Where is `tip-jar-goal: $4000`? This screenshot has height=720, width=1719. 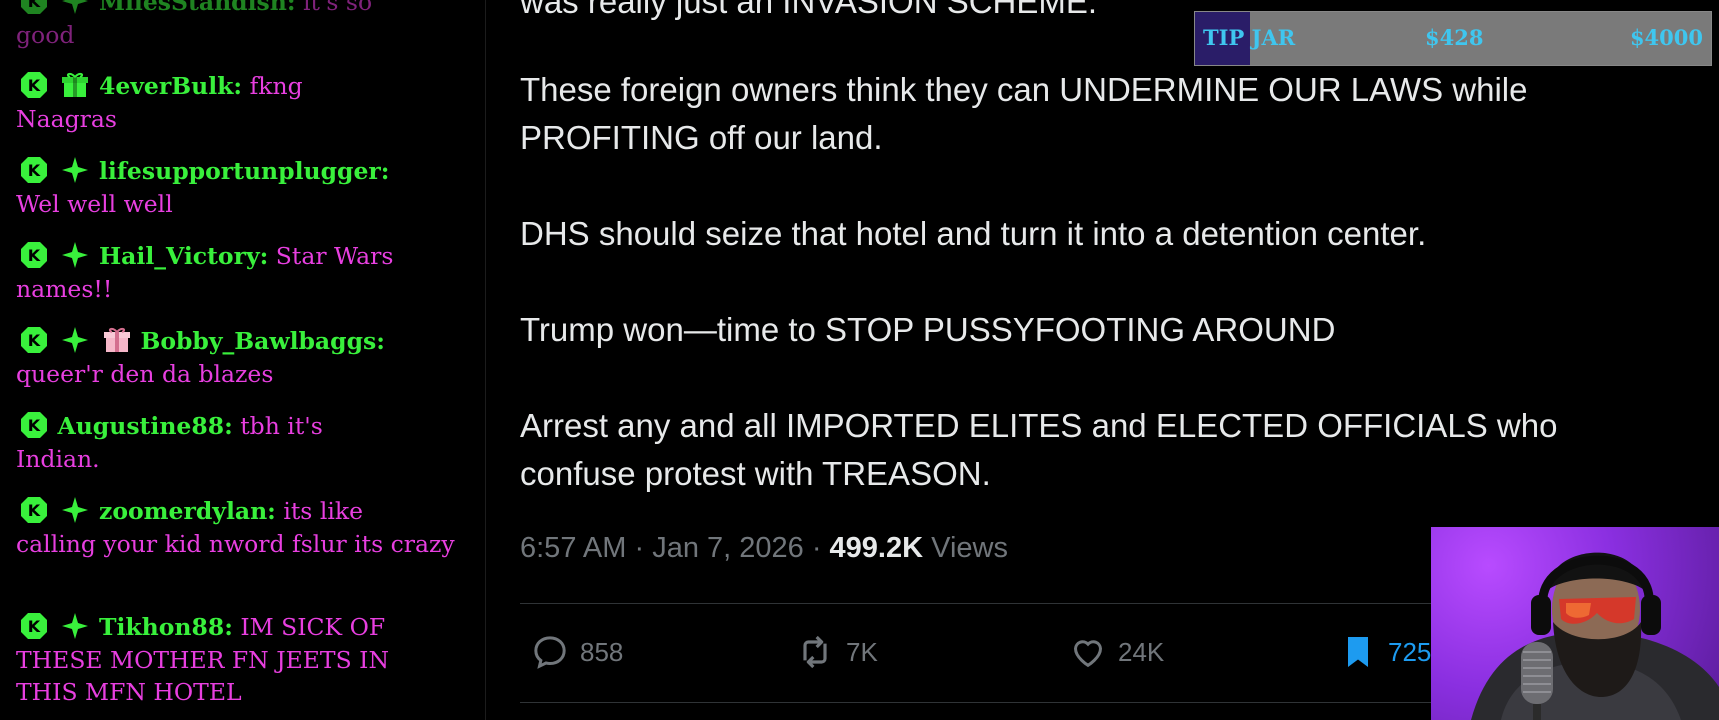 tip-jar-goal: $4000 is located at coordinates (1666, 37).